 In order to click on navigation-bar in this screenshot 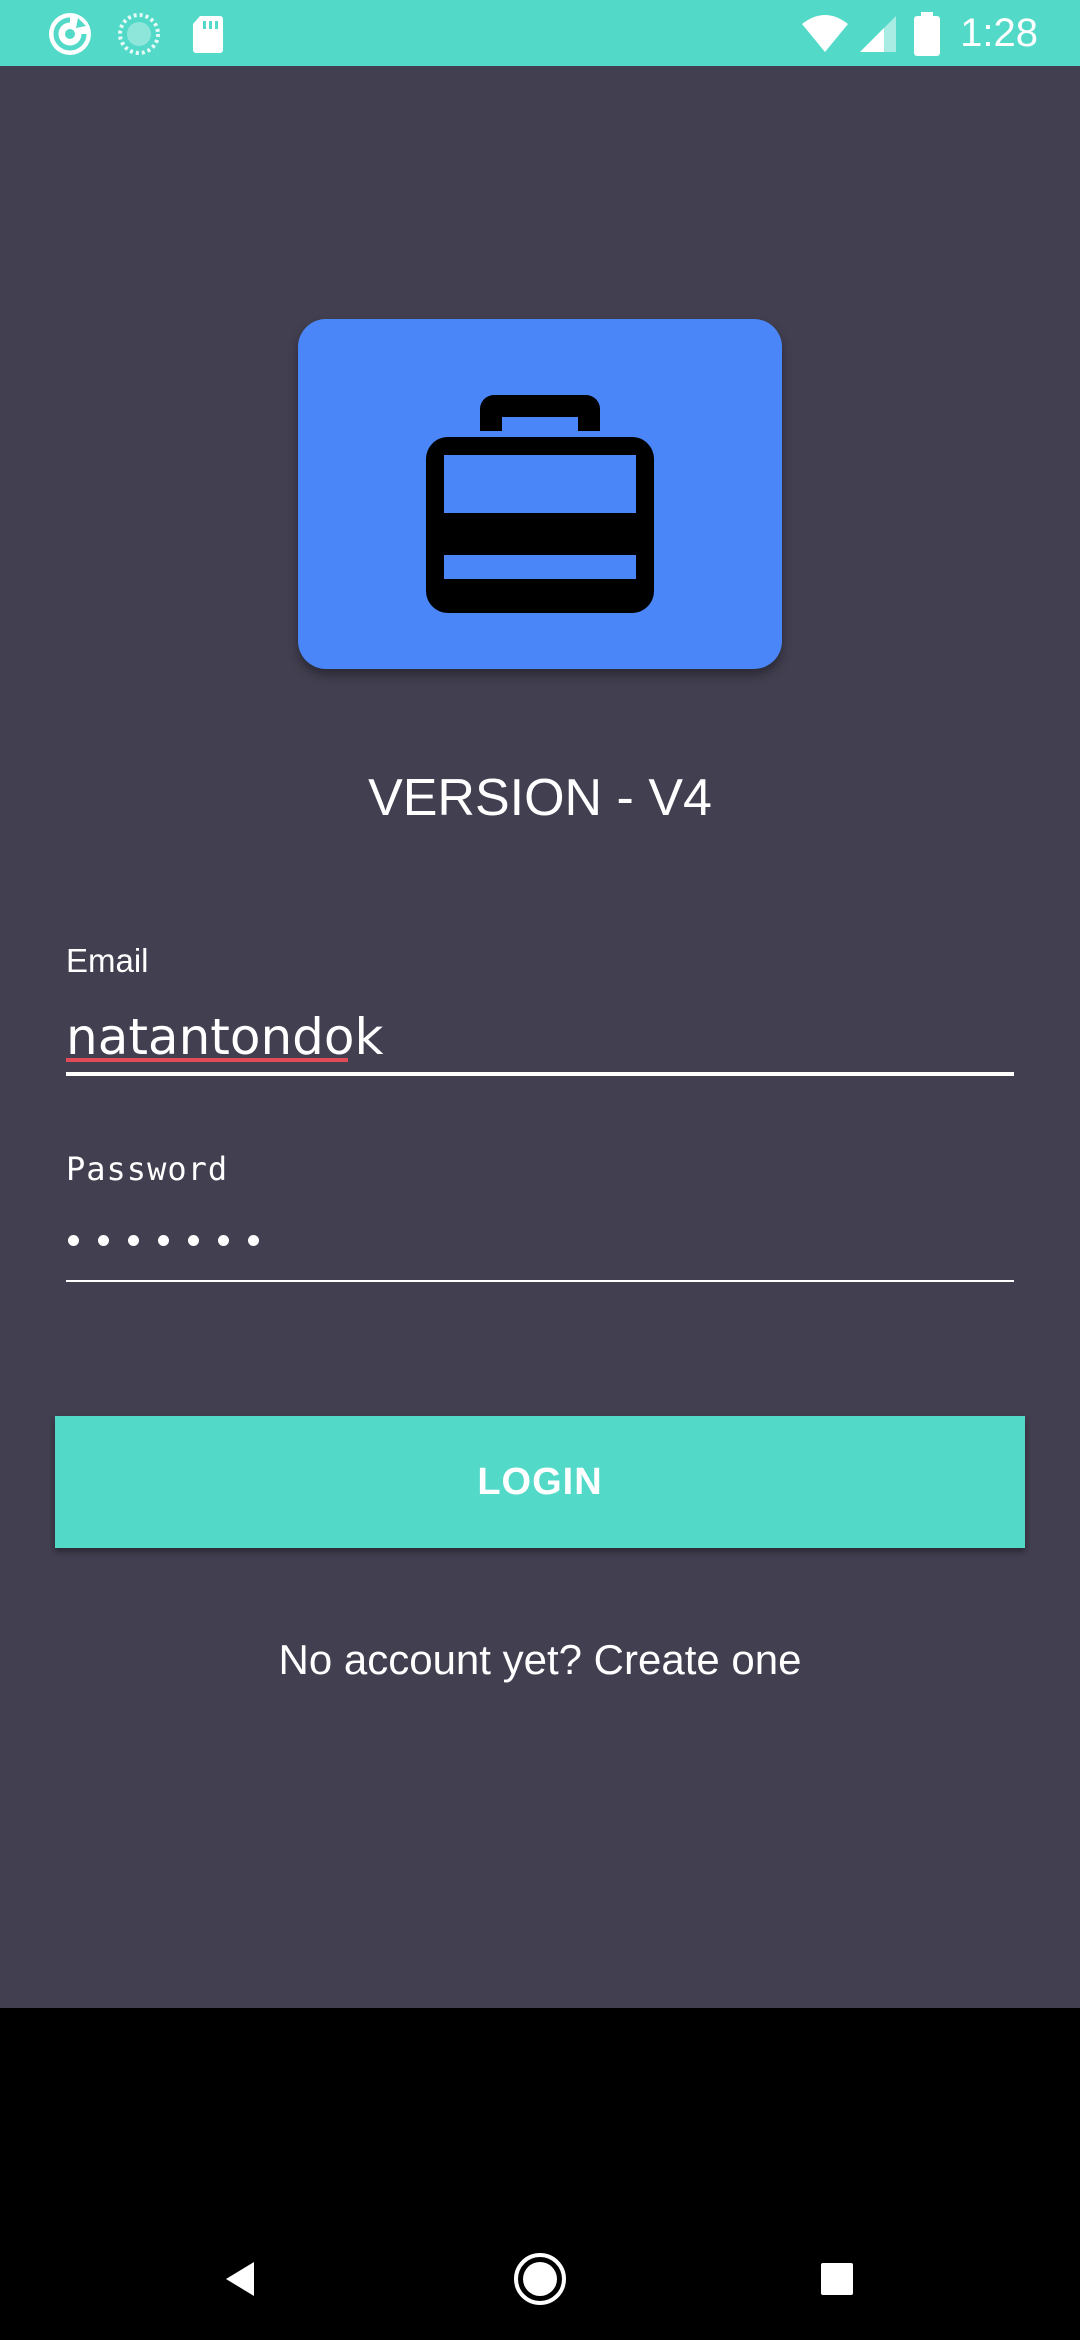, I will do `click(540, 2174)`.